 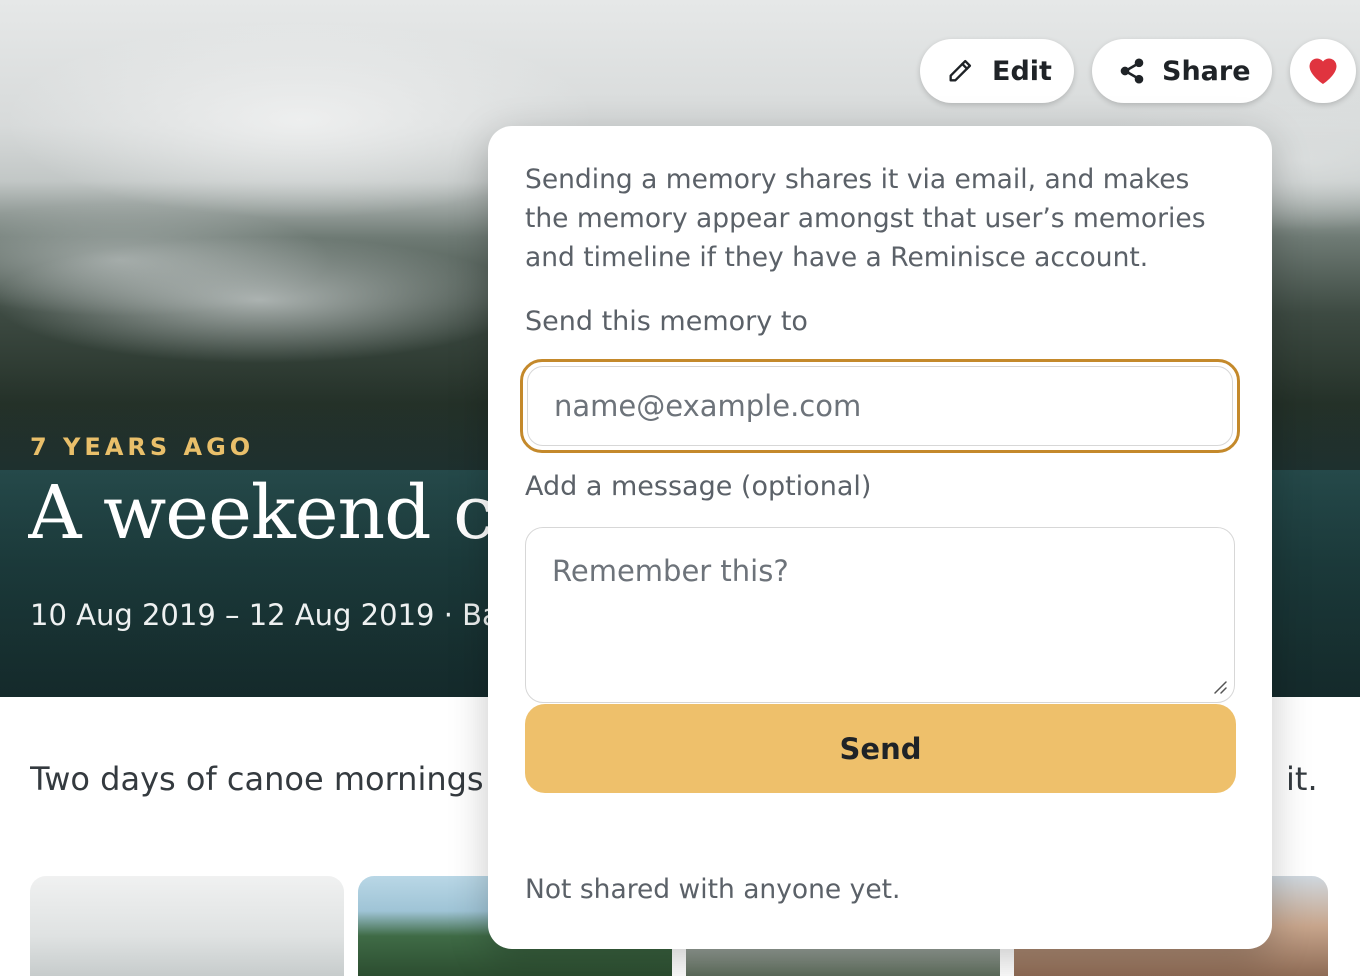 I want to click on memory-description-end: it., so click(x=1302, y=779).